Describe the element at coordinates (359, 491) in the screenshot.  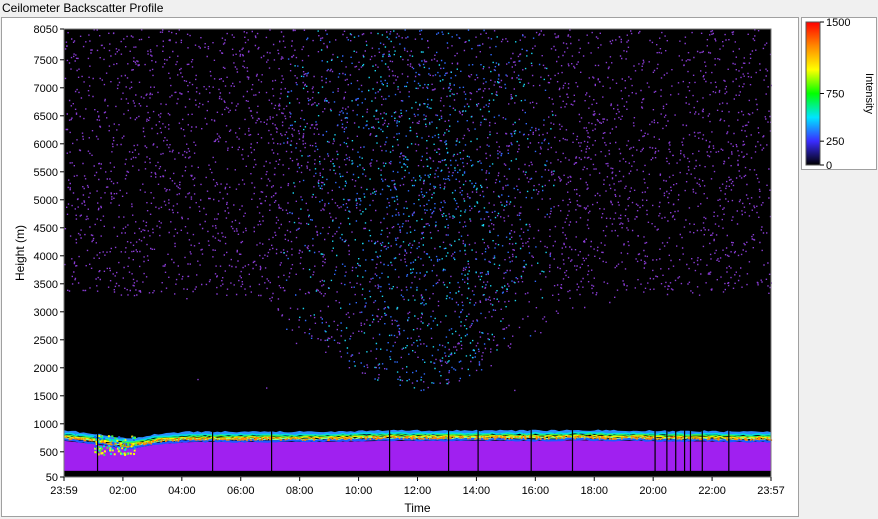
I see `x-tick-label: 10:00` at that location.